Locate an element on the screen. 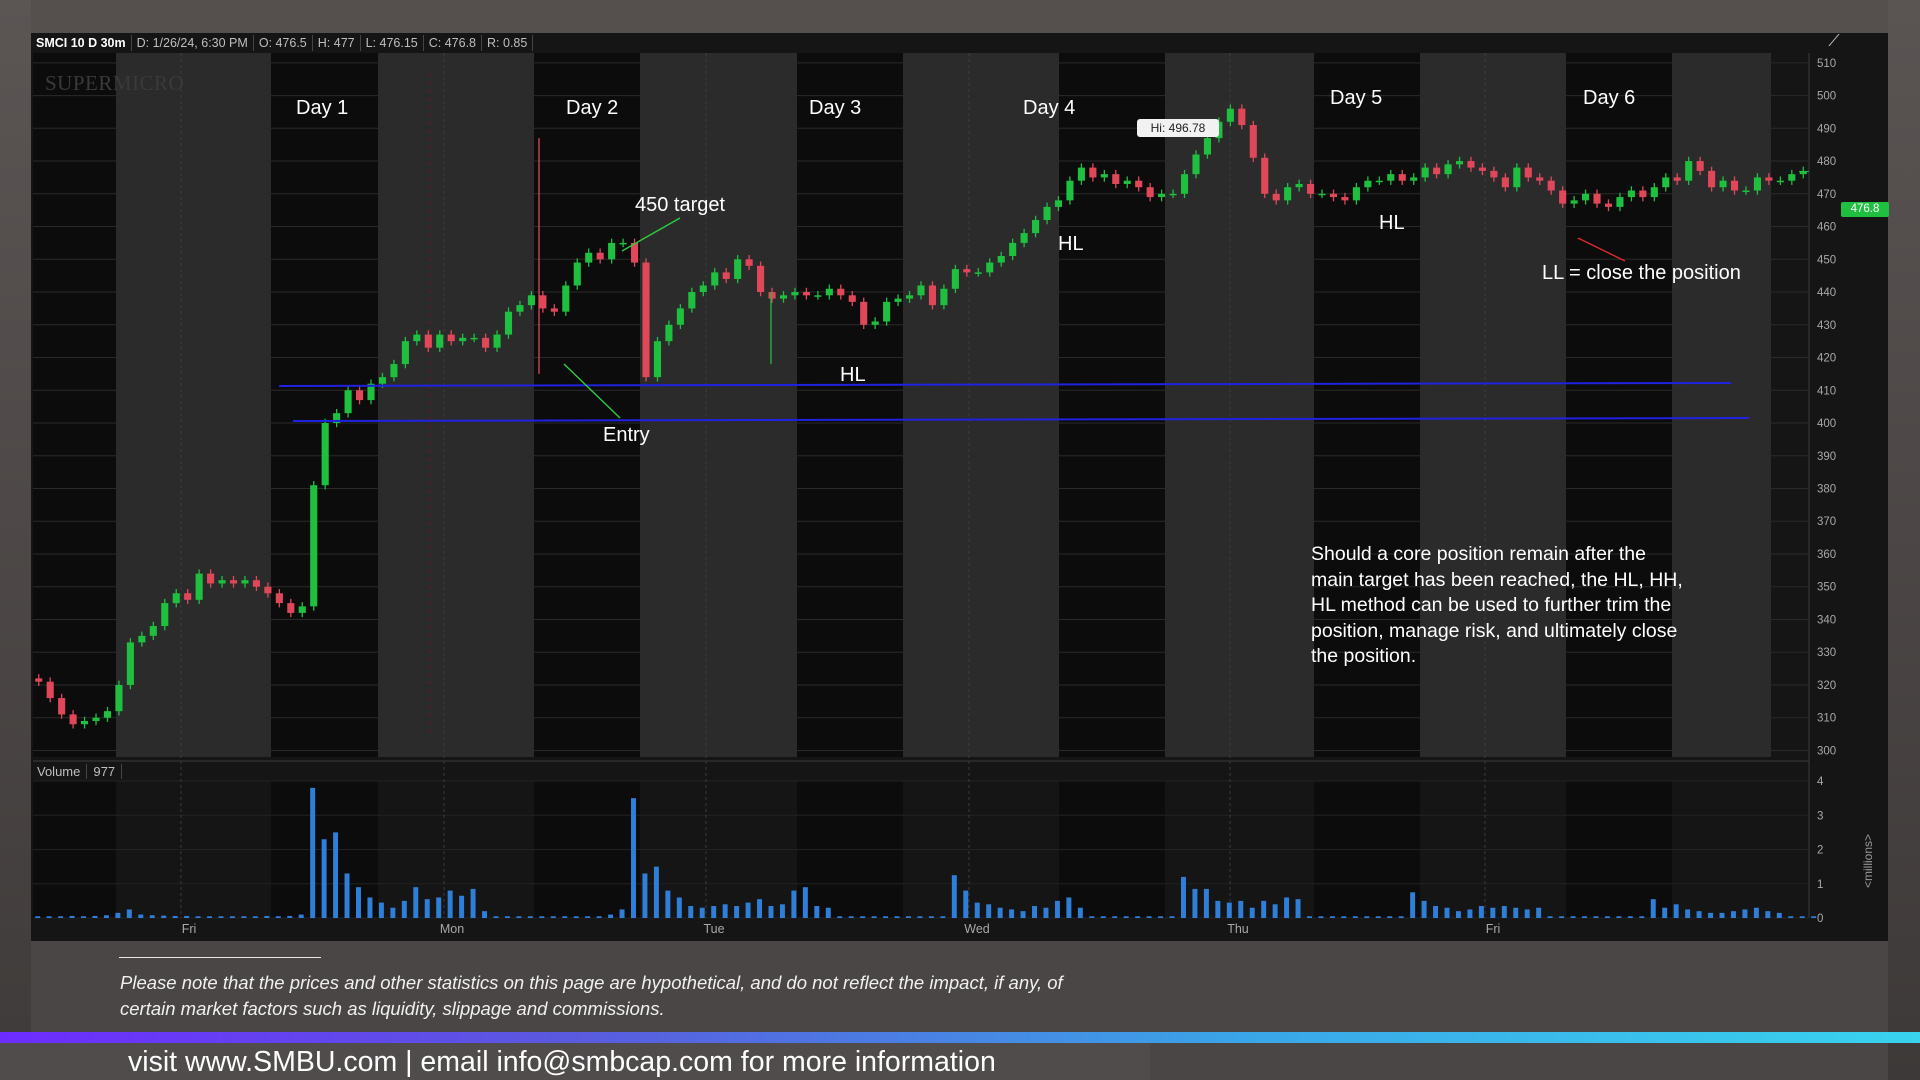 The height and width of the screenshot is (1080, 1920). price-tick-label: 370 is located at coordinates (1826, 522).